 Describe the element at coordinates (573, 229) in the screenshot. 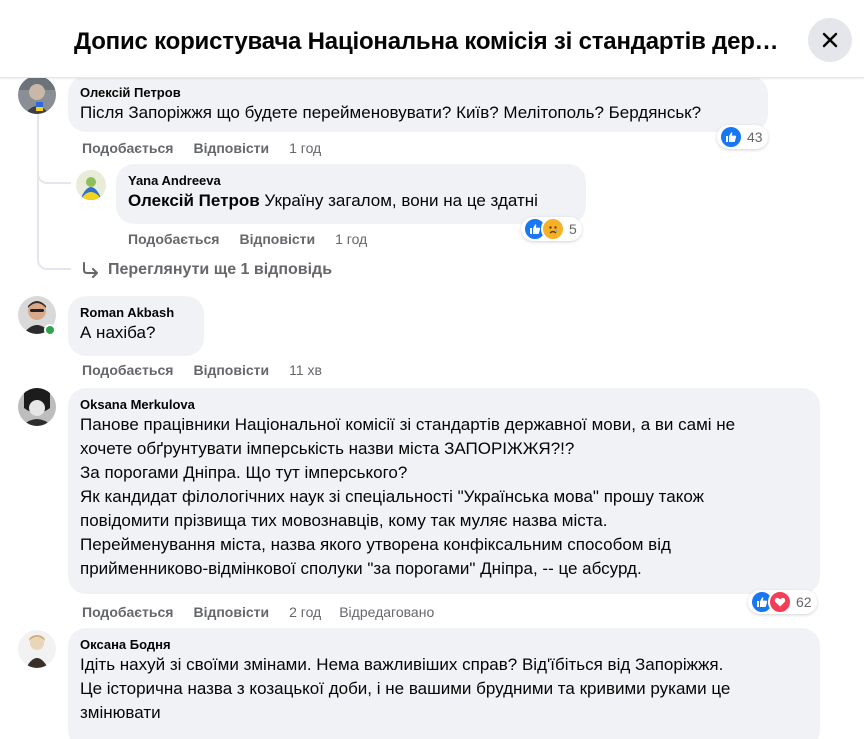

I see `reaction-count: 5` at that location.